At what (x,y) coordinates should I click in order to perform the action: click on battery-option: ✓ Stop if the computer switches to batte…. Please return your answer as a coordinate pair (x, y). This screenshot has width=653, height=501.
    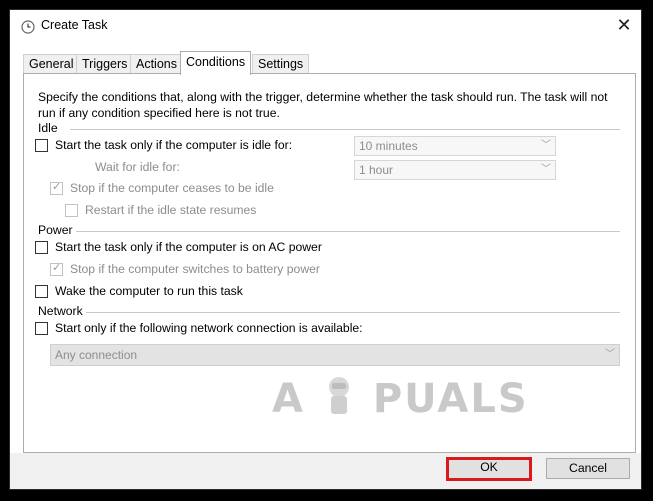
    Looking at the image, I should click on (185, 269).